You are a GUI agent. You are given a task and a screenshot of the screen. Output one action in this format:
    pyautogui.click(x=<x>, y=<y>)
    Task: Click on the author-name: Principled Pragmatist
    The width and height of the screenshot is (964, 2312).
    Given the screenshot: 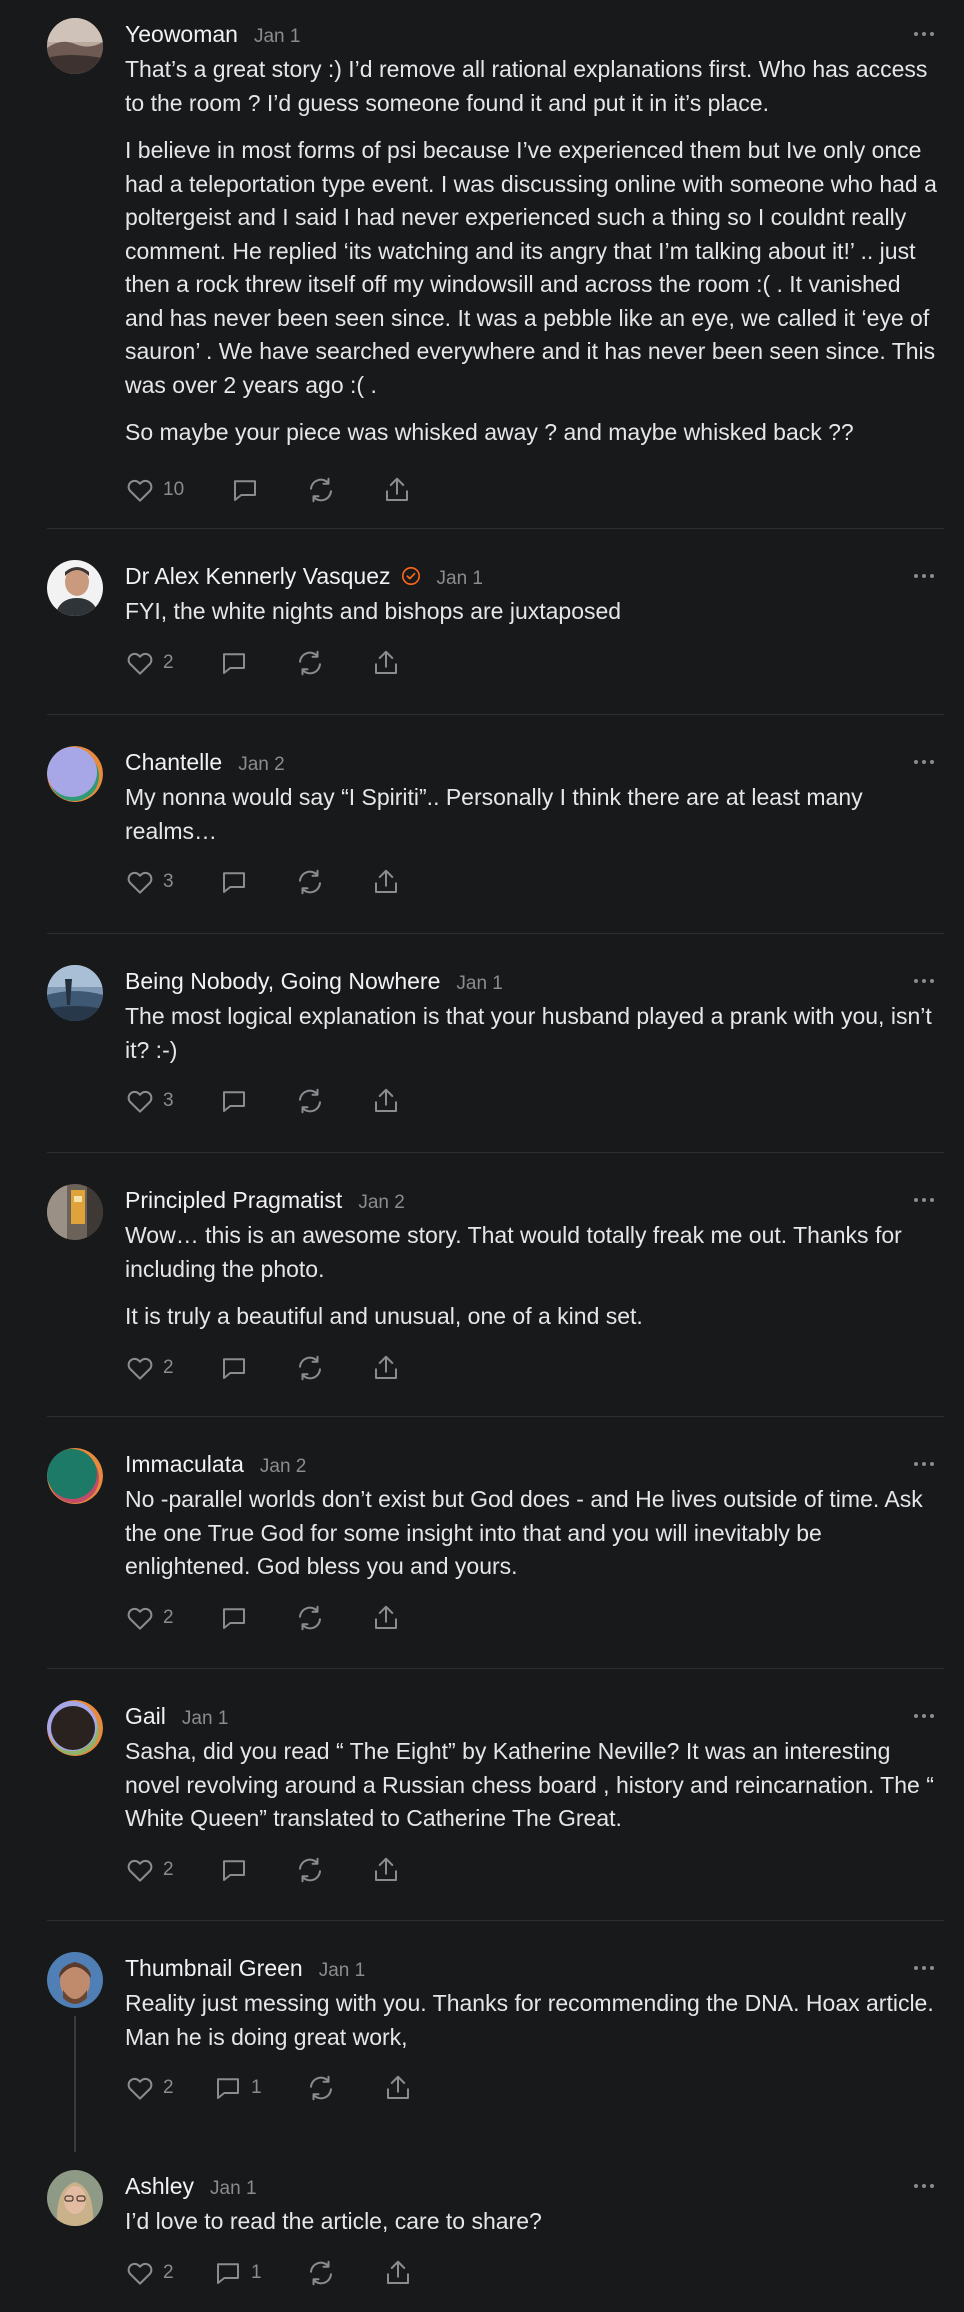 What is the action you would take?
    pyautogui.click(x=233, y=1200)
    